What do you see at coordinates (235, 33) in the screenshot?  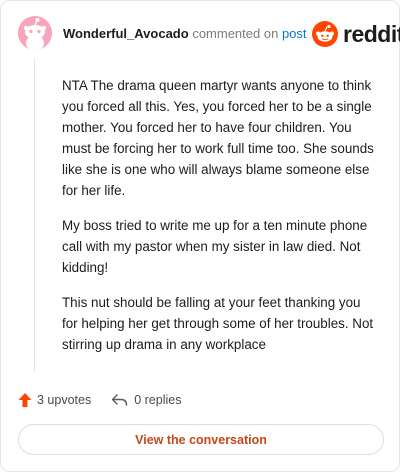 I see `commented-on-text: commented on` at bounding box center [235, 33].